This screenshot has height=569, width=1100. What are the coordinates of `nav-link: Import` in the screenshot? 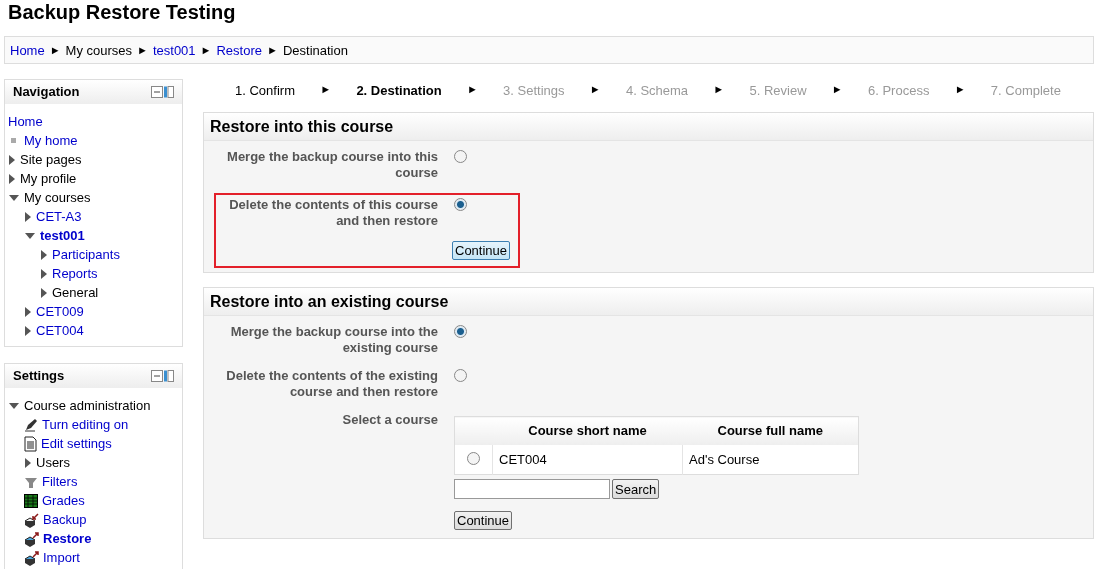 It's located at (61, 557).